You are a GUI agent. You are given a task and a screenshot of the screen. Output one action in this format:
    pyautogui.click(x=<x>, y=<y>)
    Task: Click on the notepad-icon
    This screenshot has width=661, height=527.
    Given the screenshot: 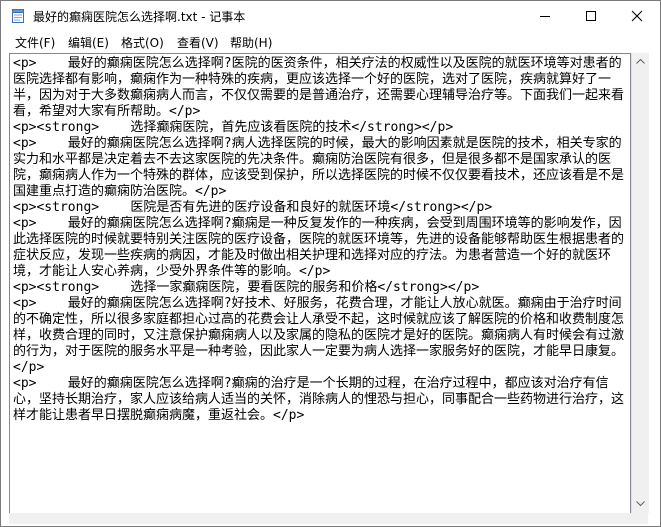 What is the action you would take?
    pyautogui.click(x=18, y=16)
    